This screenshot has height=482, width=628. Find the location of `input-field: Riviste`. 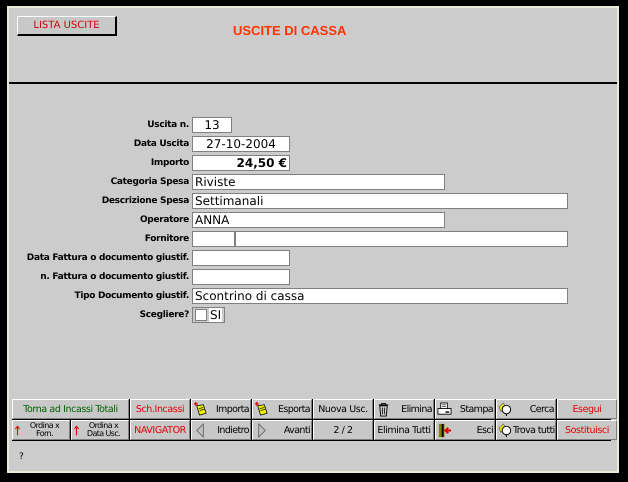

input-field: Riviste is located at coordinates (318, 182).